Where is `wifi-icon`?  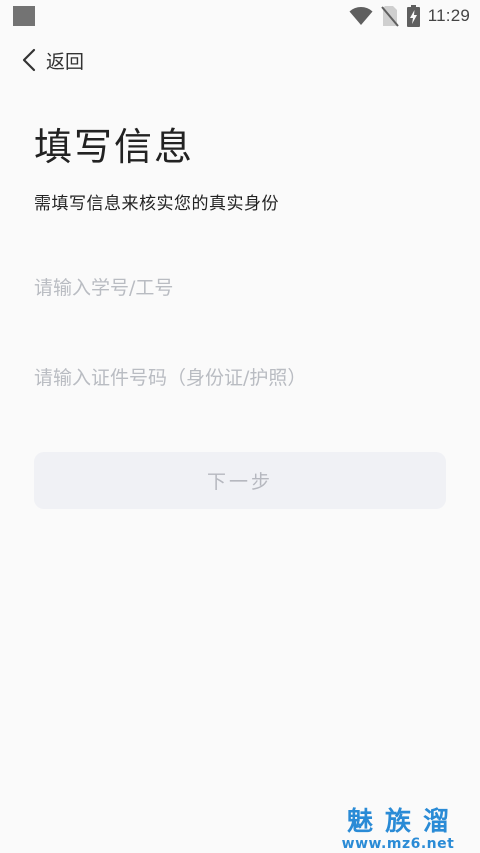
wifi-icon is located at coordinates (361, 16).